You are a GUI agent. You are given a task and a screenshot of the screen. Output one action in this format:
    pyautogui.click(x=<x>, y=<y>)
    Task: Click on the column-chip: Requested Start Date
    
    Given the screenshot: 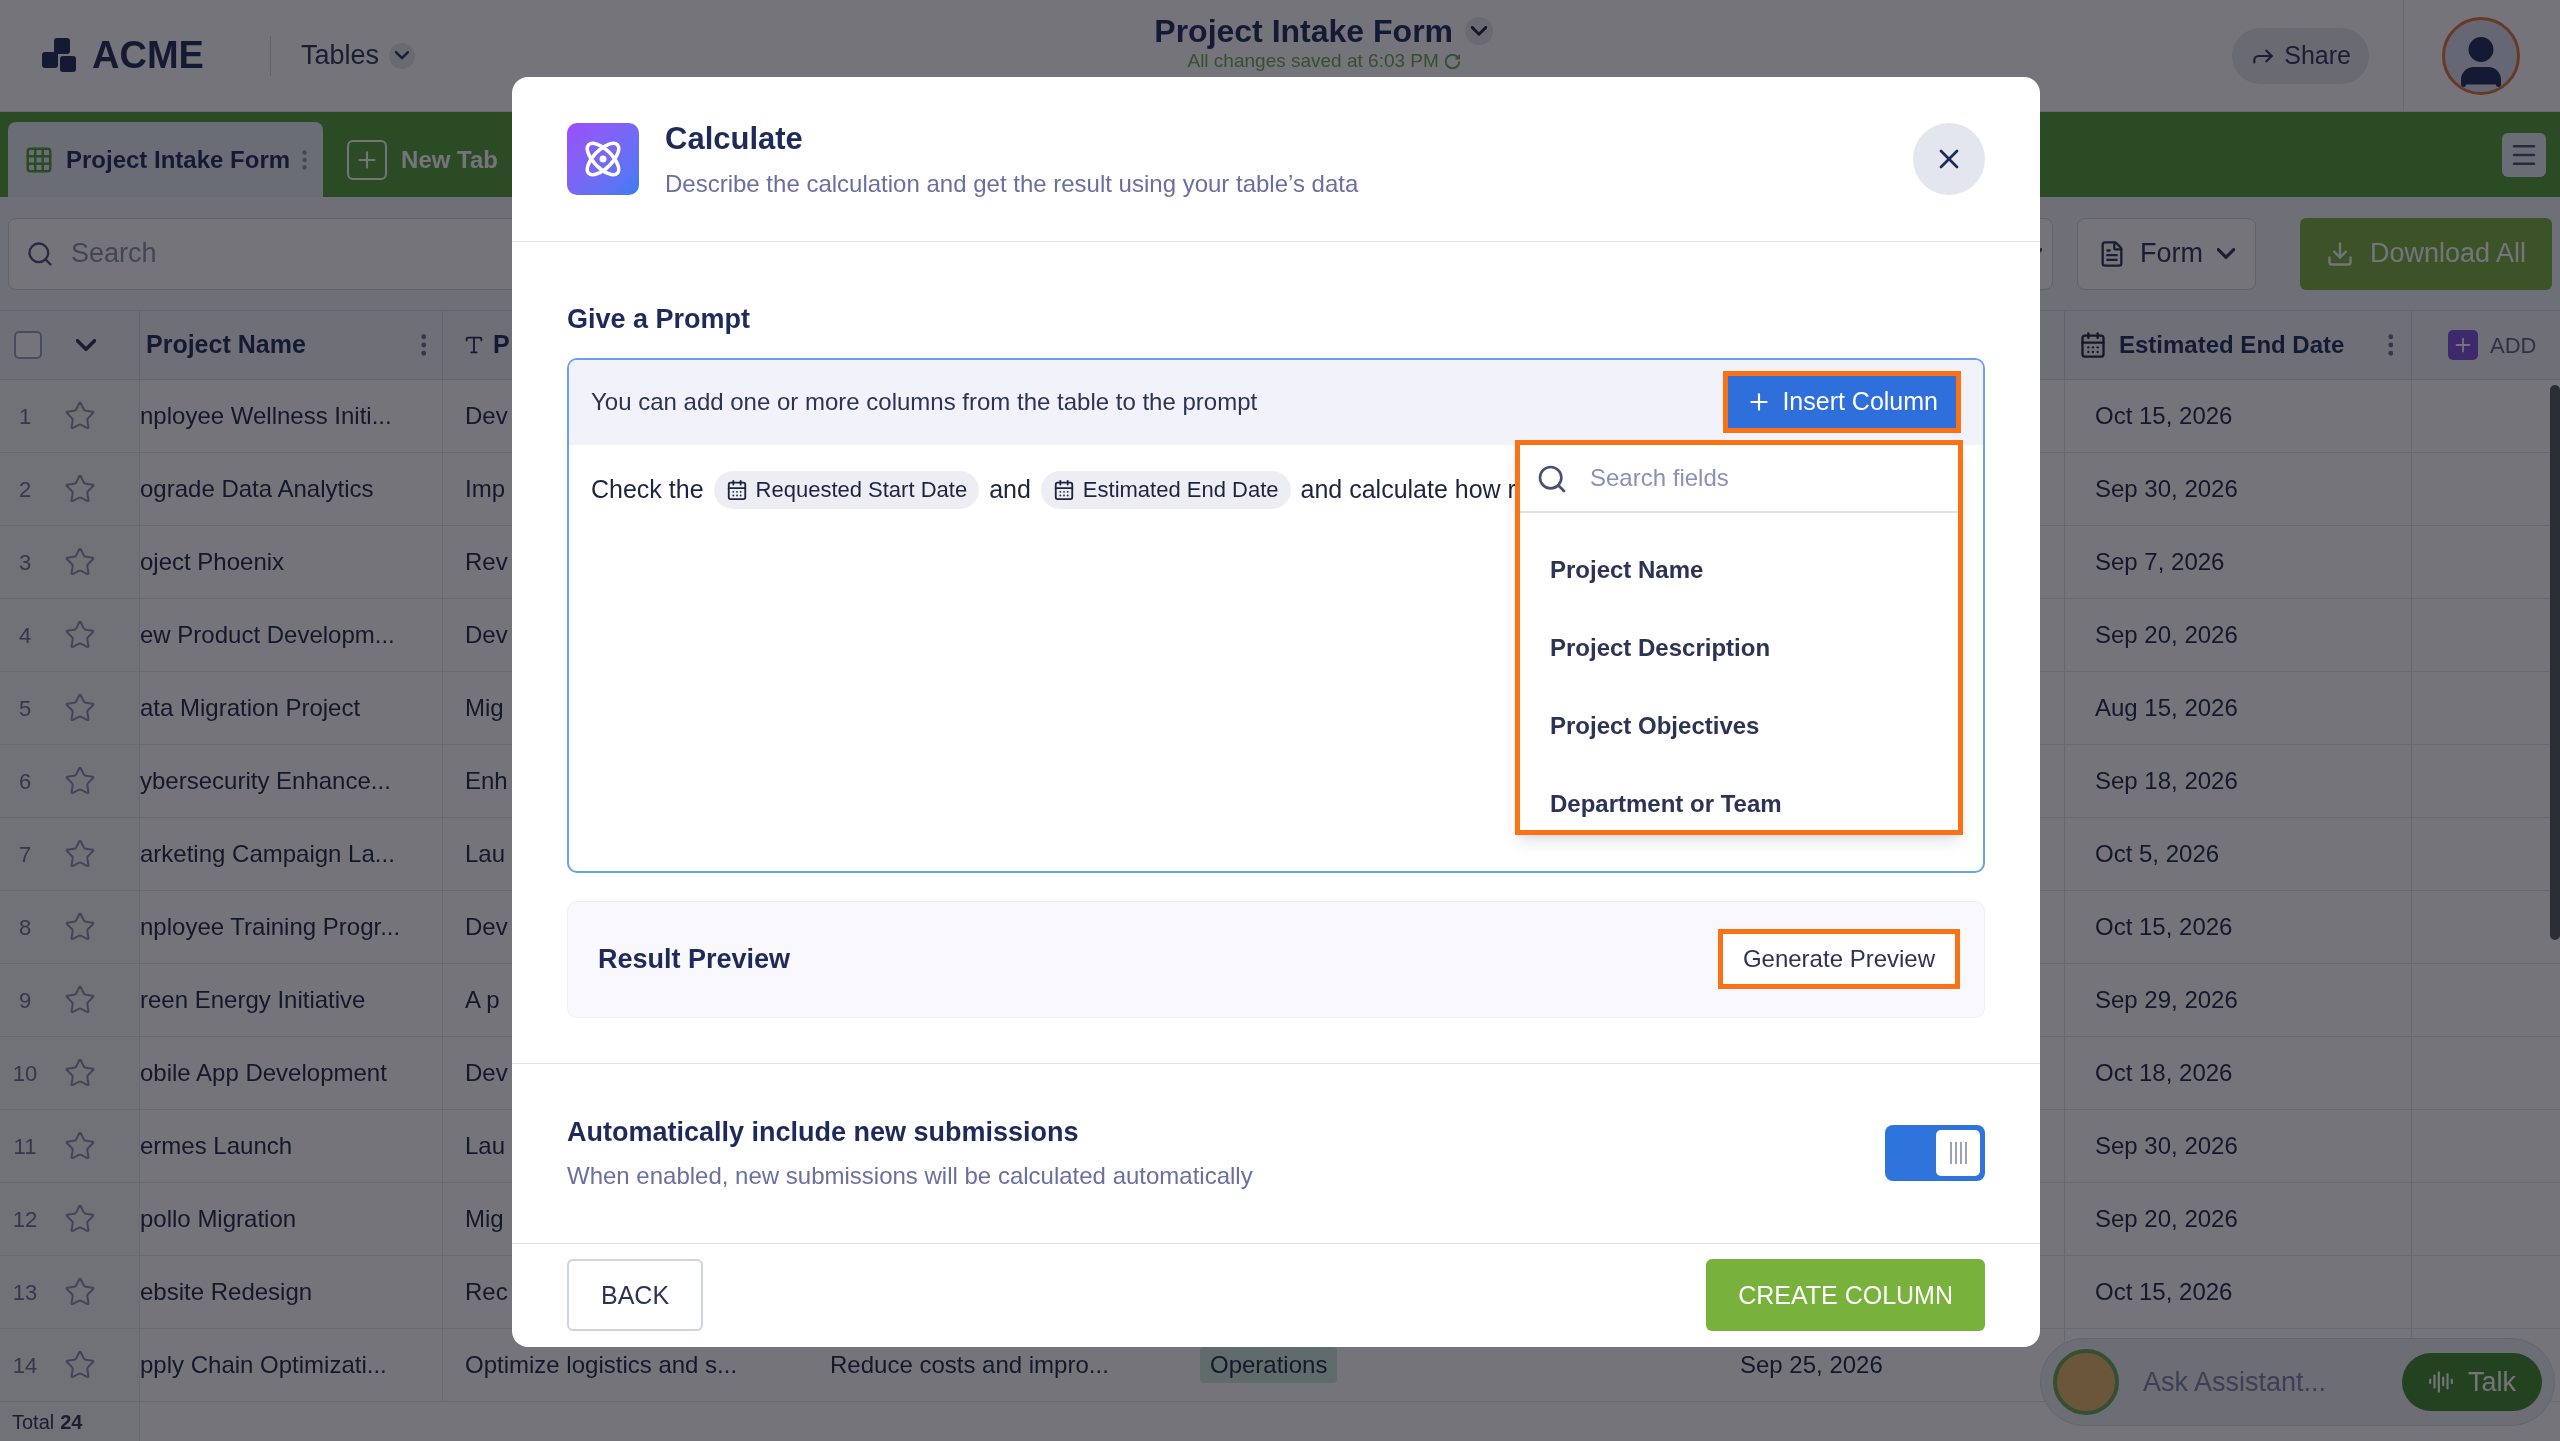 What is the action you would take?
    pyautogui.click(x=846, y=489)
    